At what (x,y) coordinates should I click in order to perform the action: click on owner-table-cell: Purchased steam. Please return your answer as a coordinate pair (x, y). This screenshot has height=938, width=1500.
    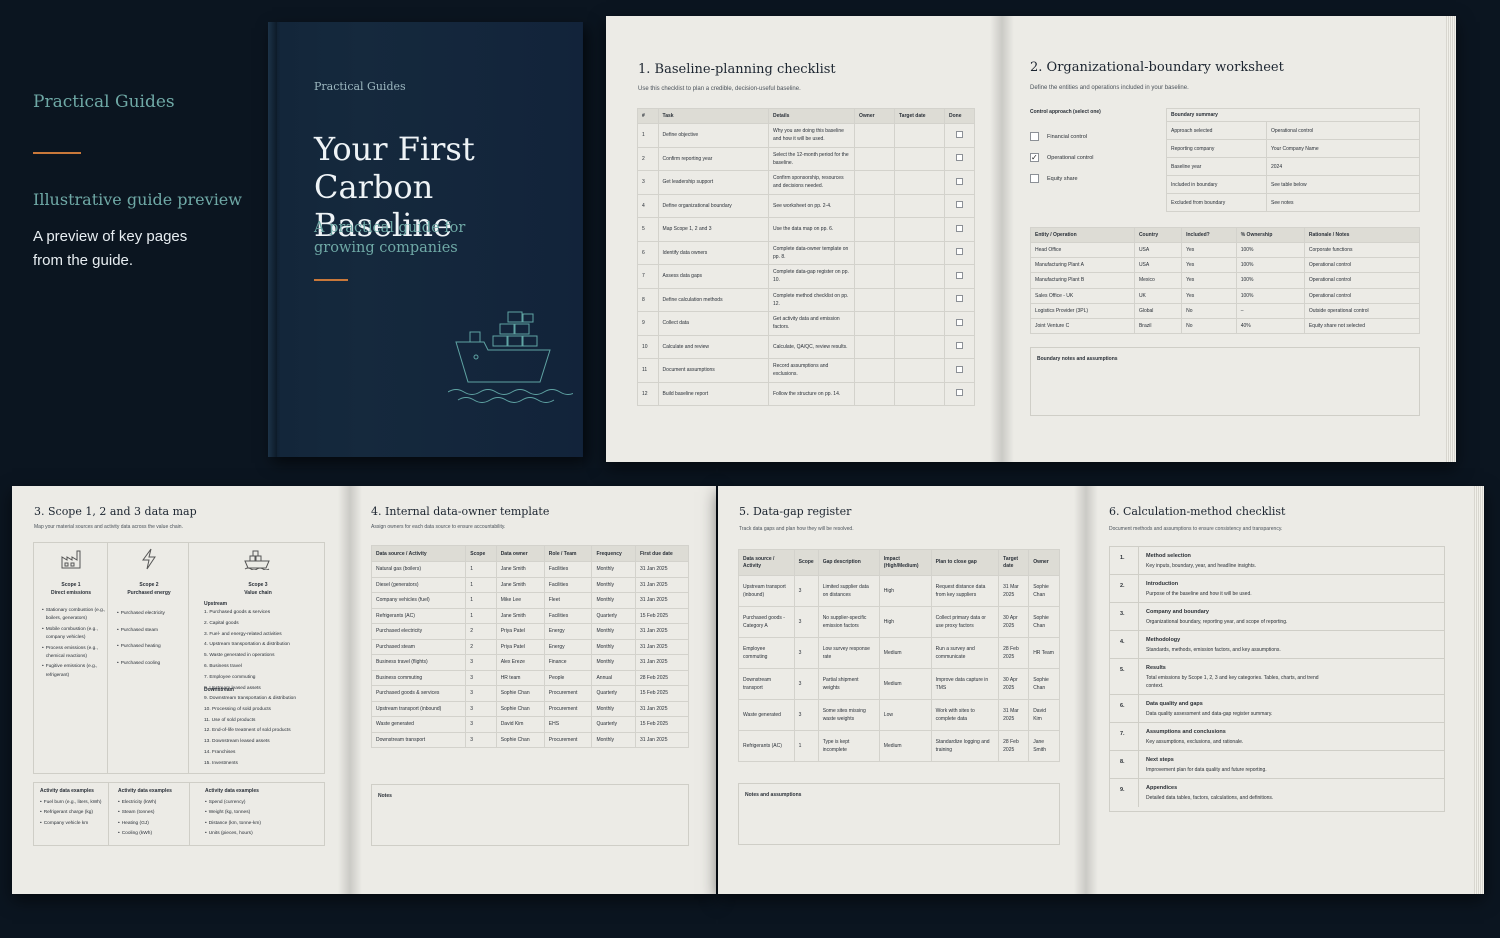
    Looking at the image, I should click on (418, 646).